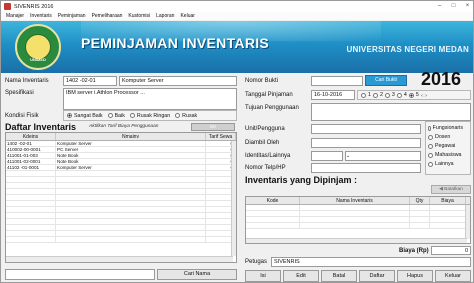 Image resolution: width=474 pixels, height=283 pixels. I want to click on kondisi-baik-label: Baik, so click(119, 115).